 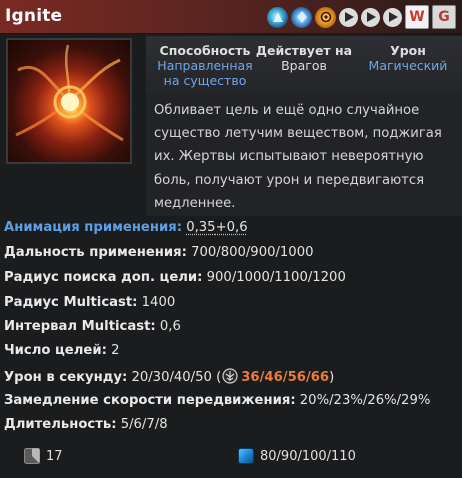 I want to click on mana-icon, so click(x=246, y=456).